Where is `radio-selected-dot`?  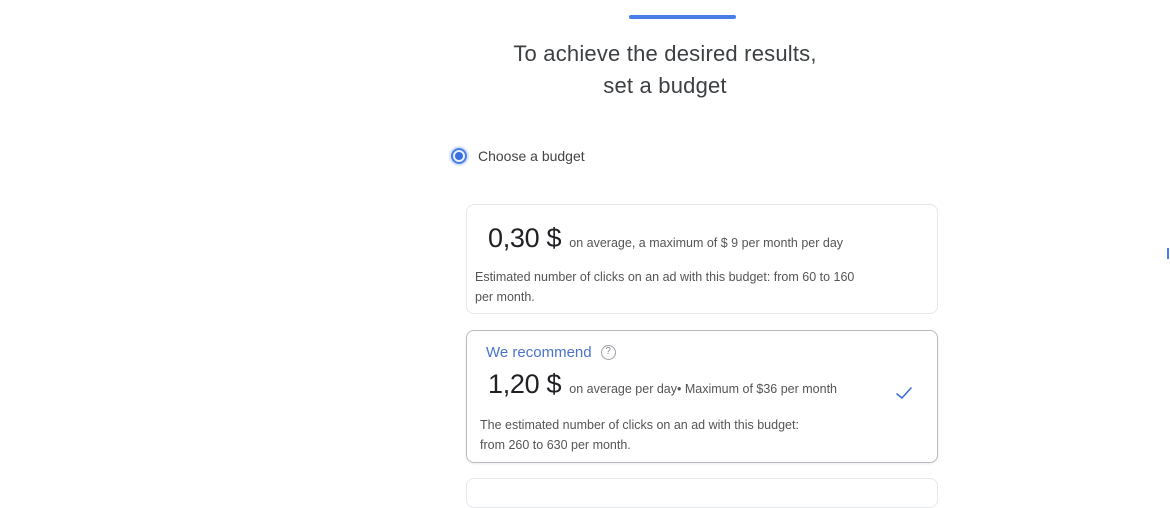
radio-selected-dot is located at coordinates (459, 156).